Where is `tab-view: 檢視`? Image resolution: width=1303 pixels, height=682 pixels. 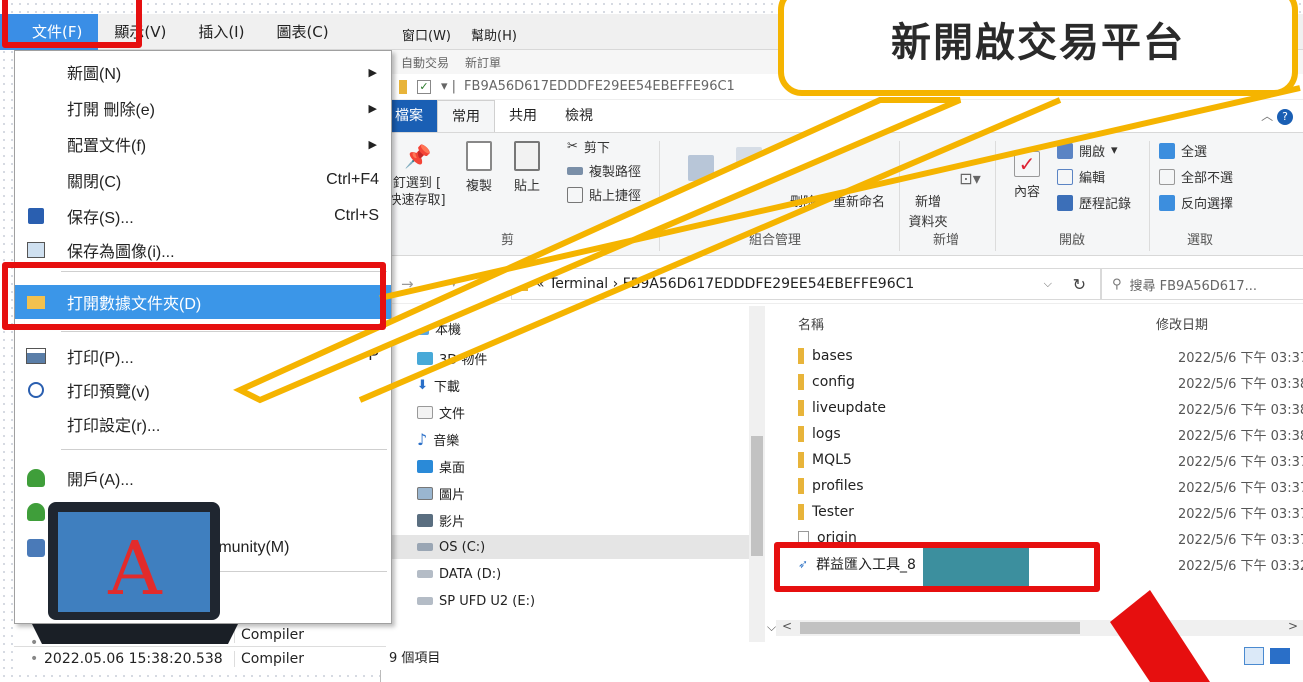
tab-view: 檢視 is located at coordinates (579, 116).